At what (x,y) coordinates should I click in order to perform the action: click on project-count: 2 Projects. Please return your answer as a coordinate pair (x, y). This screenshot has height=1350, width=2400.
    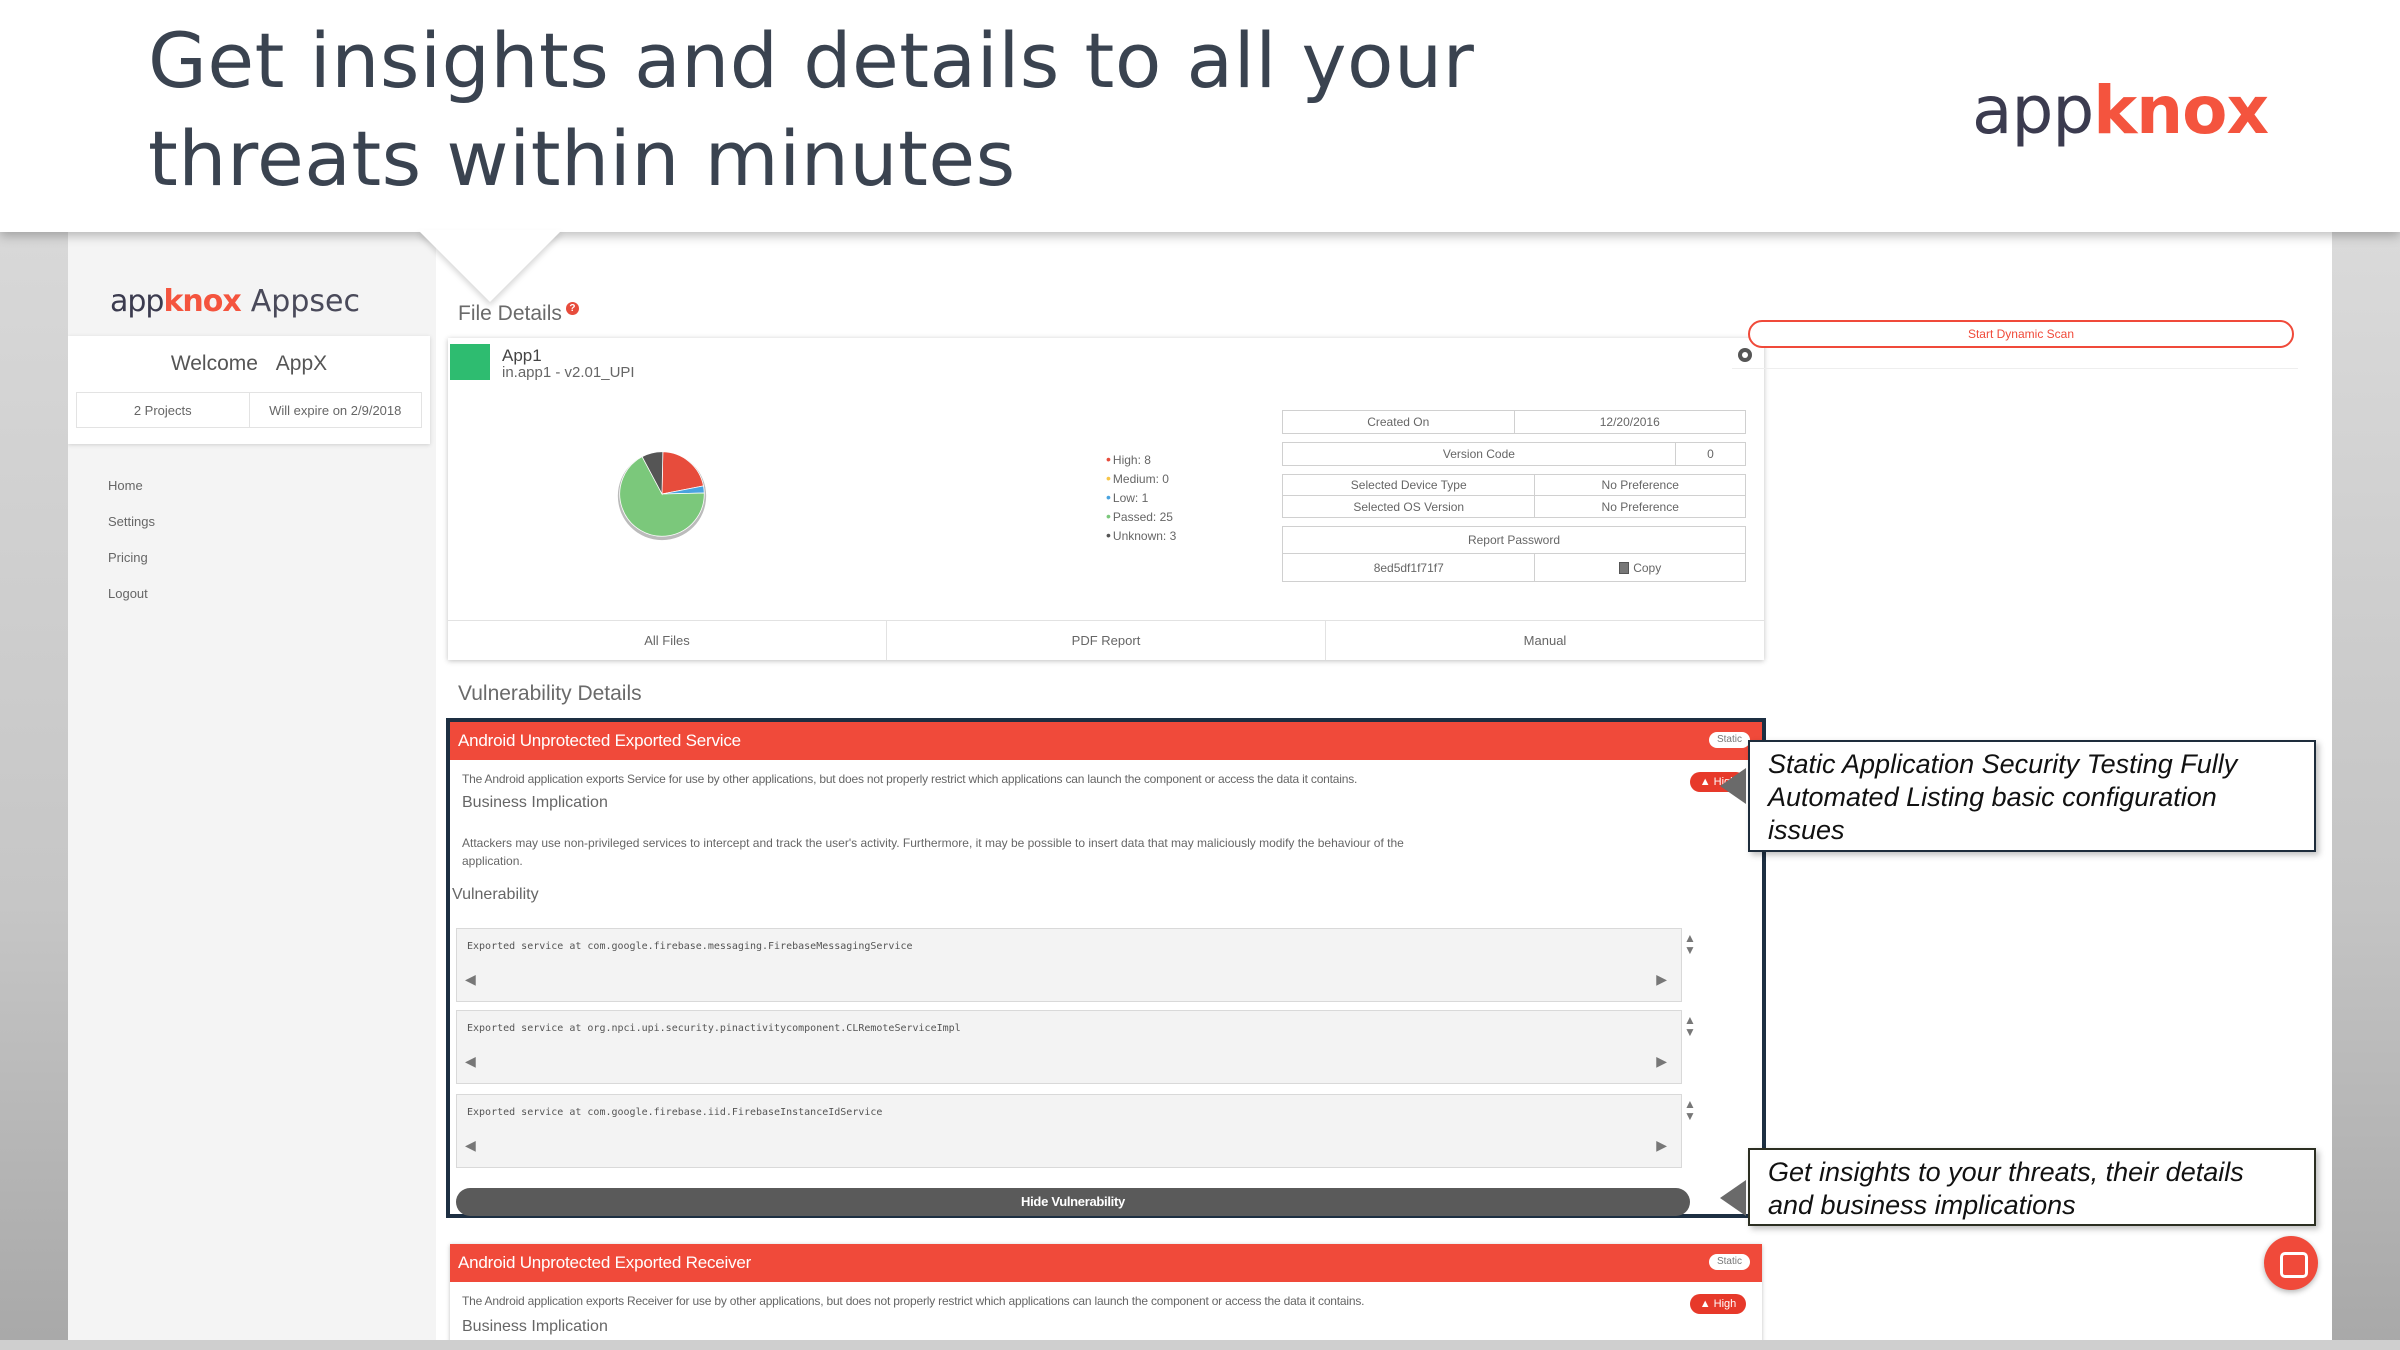
    Looking at the image, I should click on (163, 410).